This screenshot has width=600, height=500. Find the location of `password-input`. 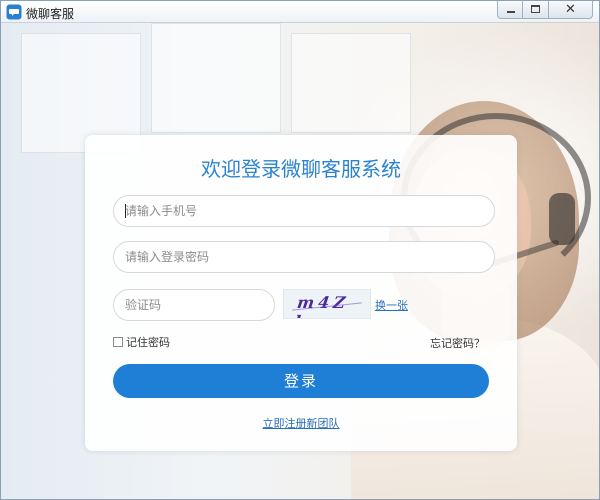

password-input is located at coordinates (304, 257).